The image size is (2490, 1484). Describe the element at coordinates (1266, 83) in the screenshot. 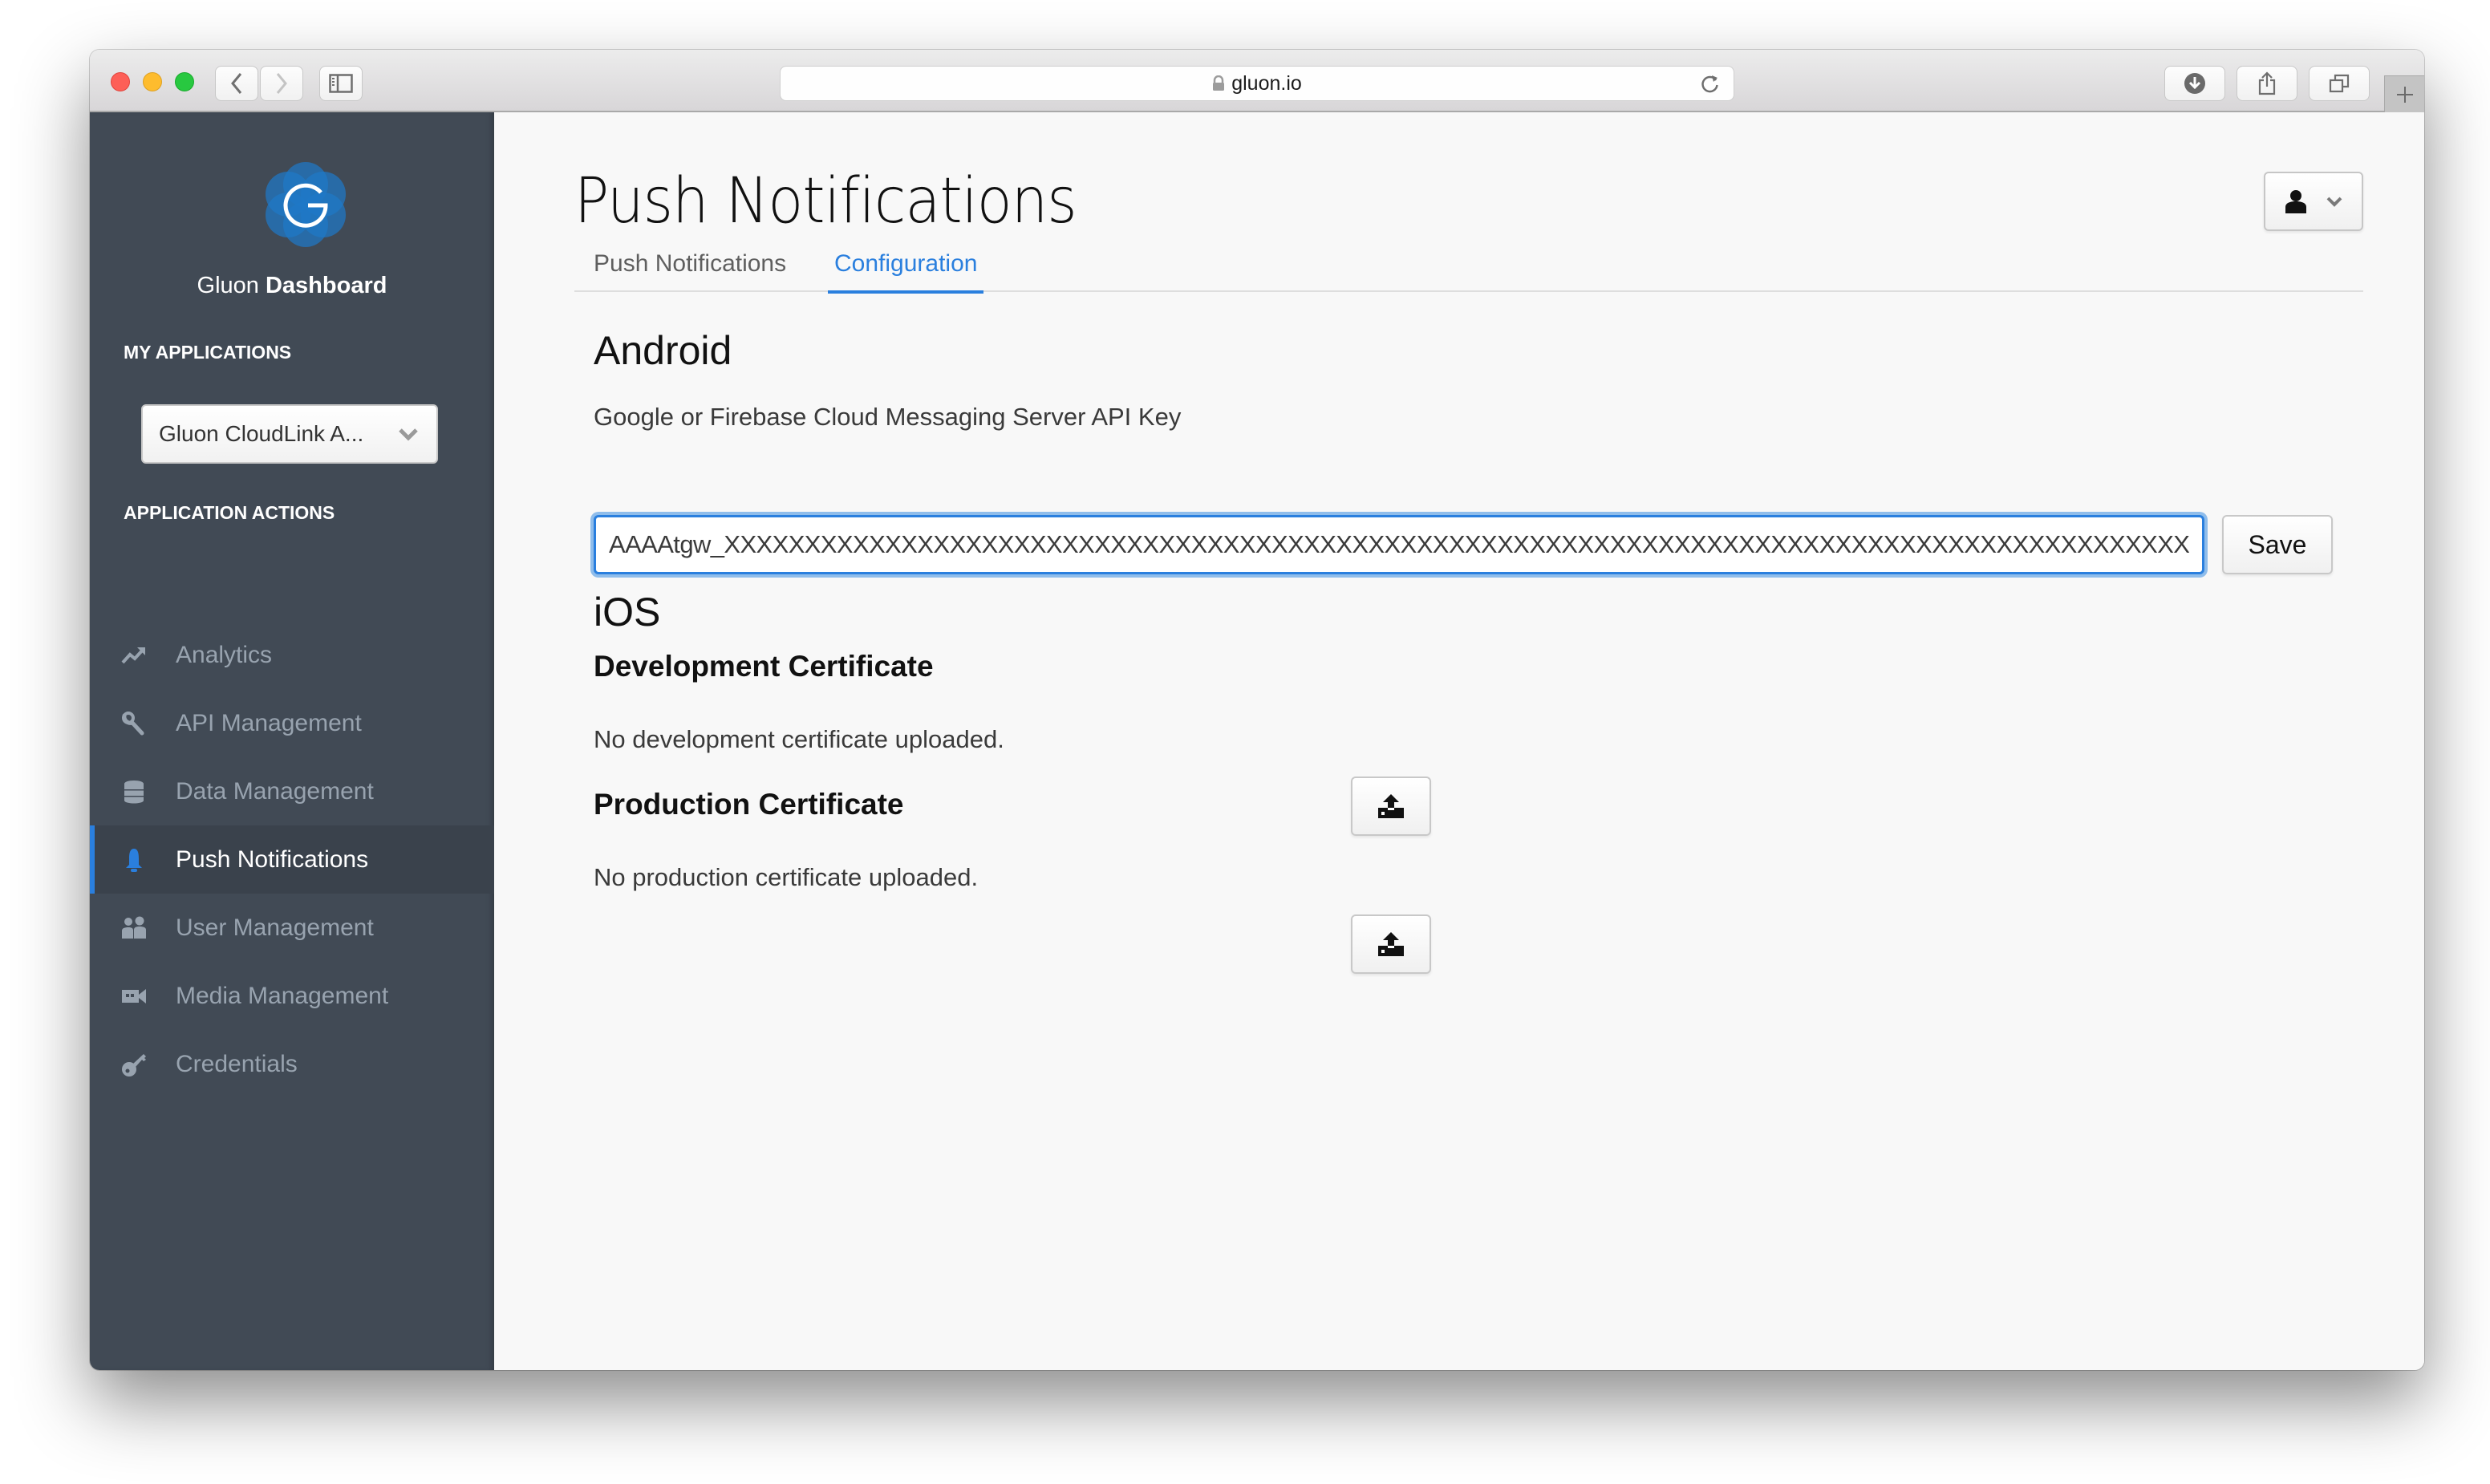

I see `url-text: gluon.io` at that location.